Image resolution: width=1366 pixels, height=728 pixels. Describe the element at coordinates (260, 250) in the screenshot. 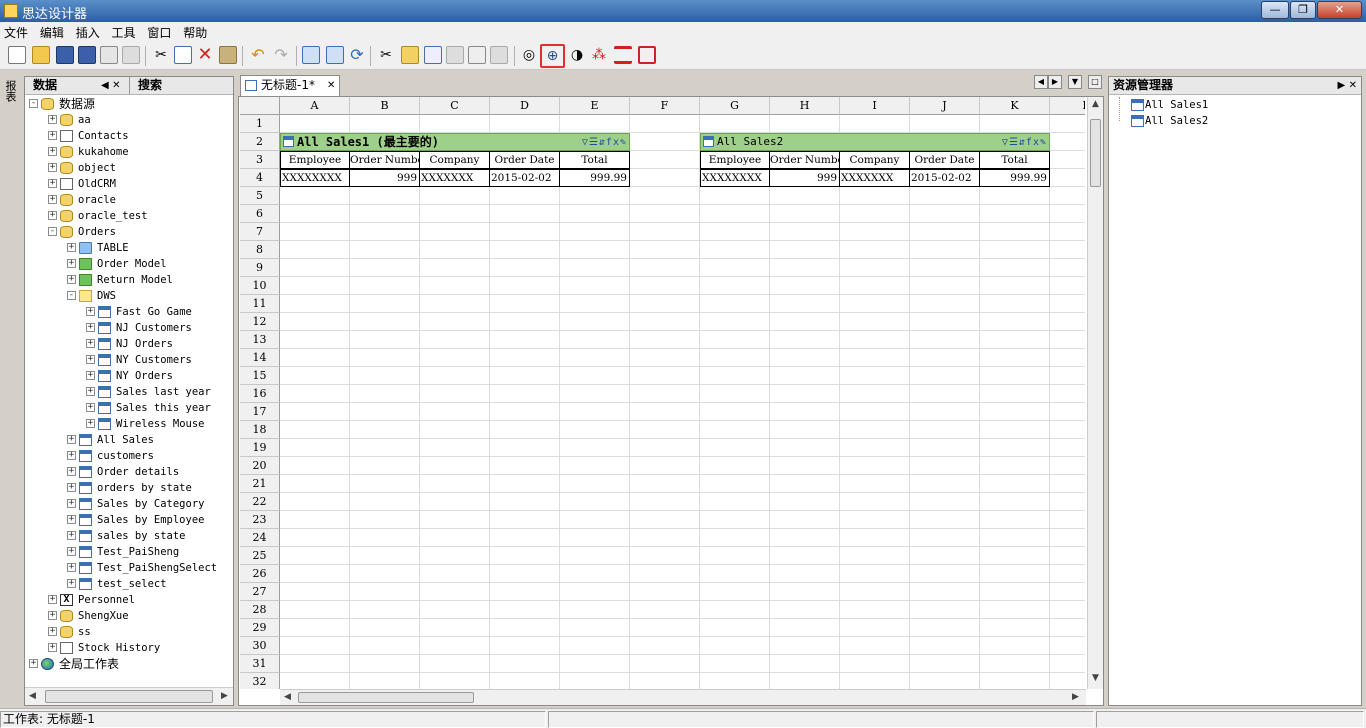

I see `row-header: 8` at that location.